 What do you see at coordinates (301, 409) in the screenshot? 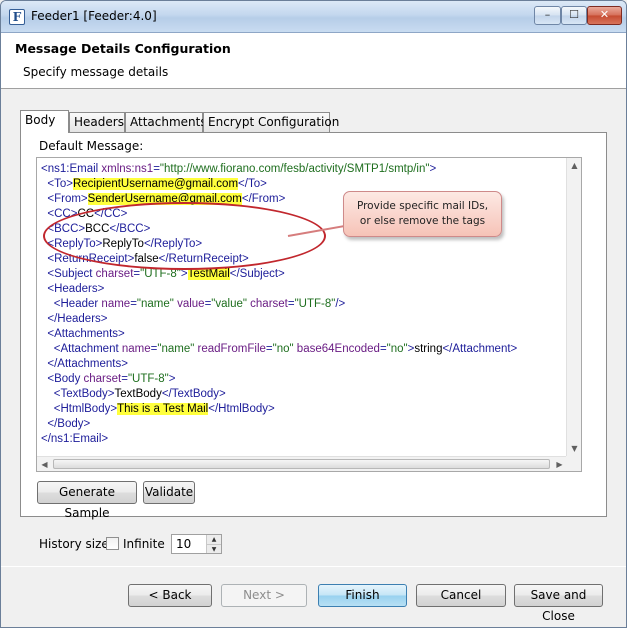
I see `code-line: <HtmlBody>This is a Test Mail</HtmlBody>` at bounding box center [301, 409].